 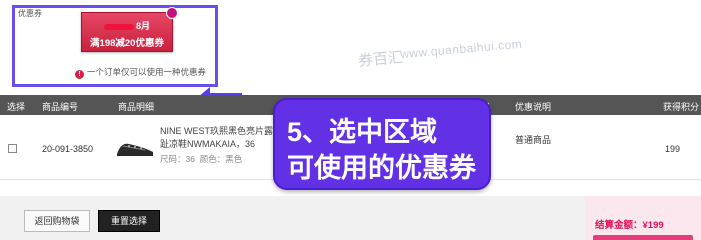 What do you see at coordinates (16, 107) in the screenshot?
I see `header-select: 选择` at bounding box center [16, 107].